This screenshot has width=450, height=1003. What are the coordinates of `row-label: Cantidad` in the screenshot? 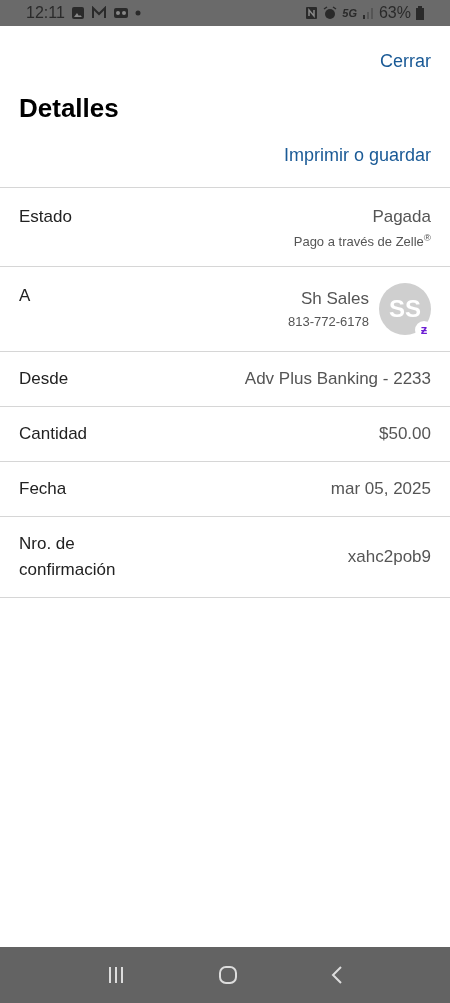 It's located at (54, 433).